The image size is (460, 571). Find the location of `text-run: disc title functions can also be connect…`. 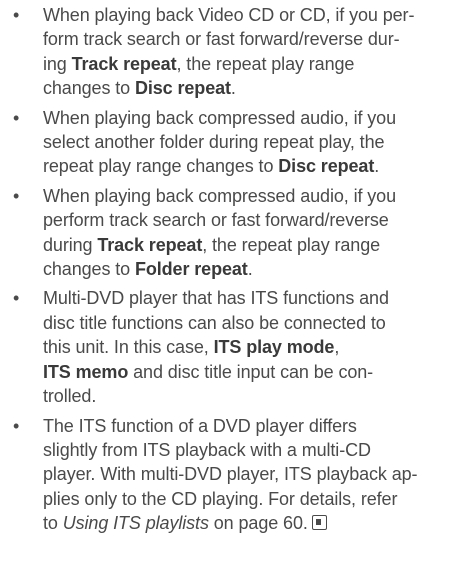

text-run: disc title functions can also be connect… is located at coordinates (214, 322).